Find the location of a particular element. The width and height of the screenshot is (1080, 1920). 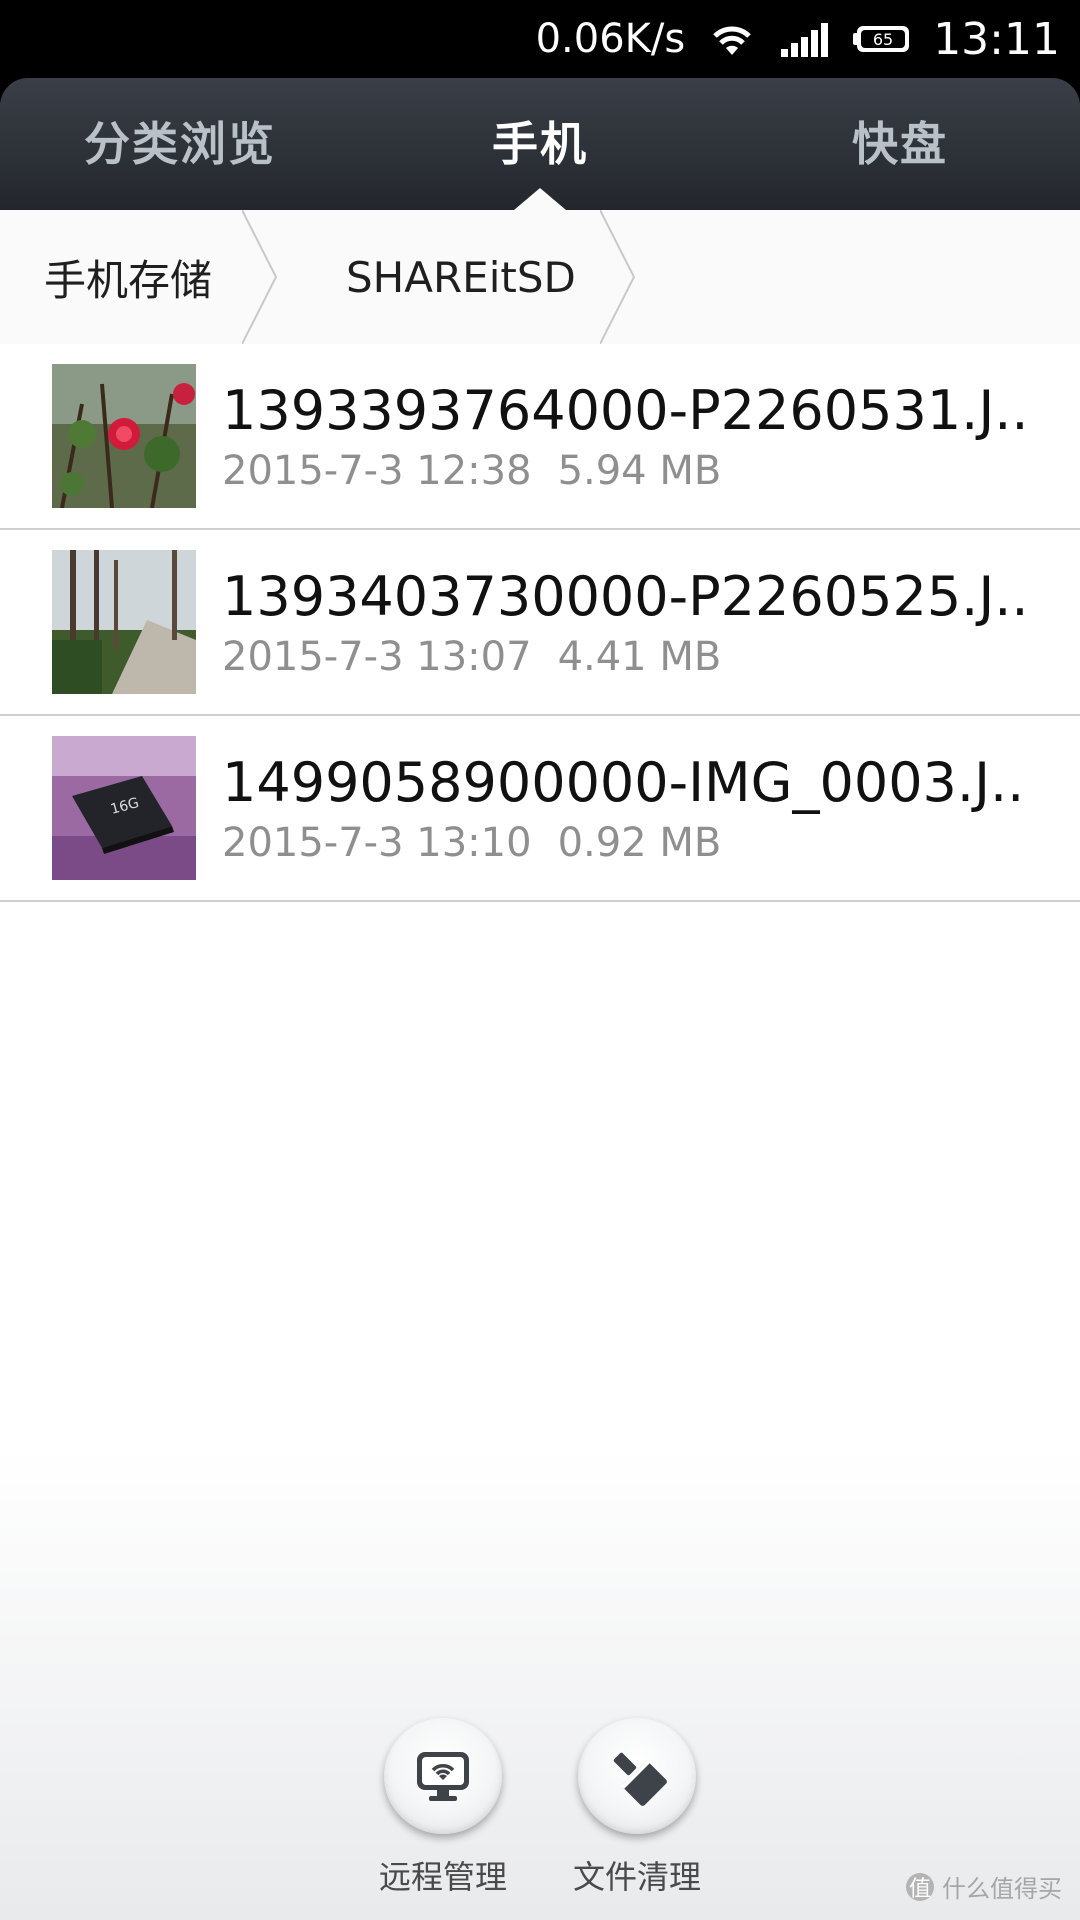

file-date: 2015-7-3 12:38 is located at coordinates (377, 470).